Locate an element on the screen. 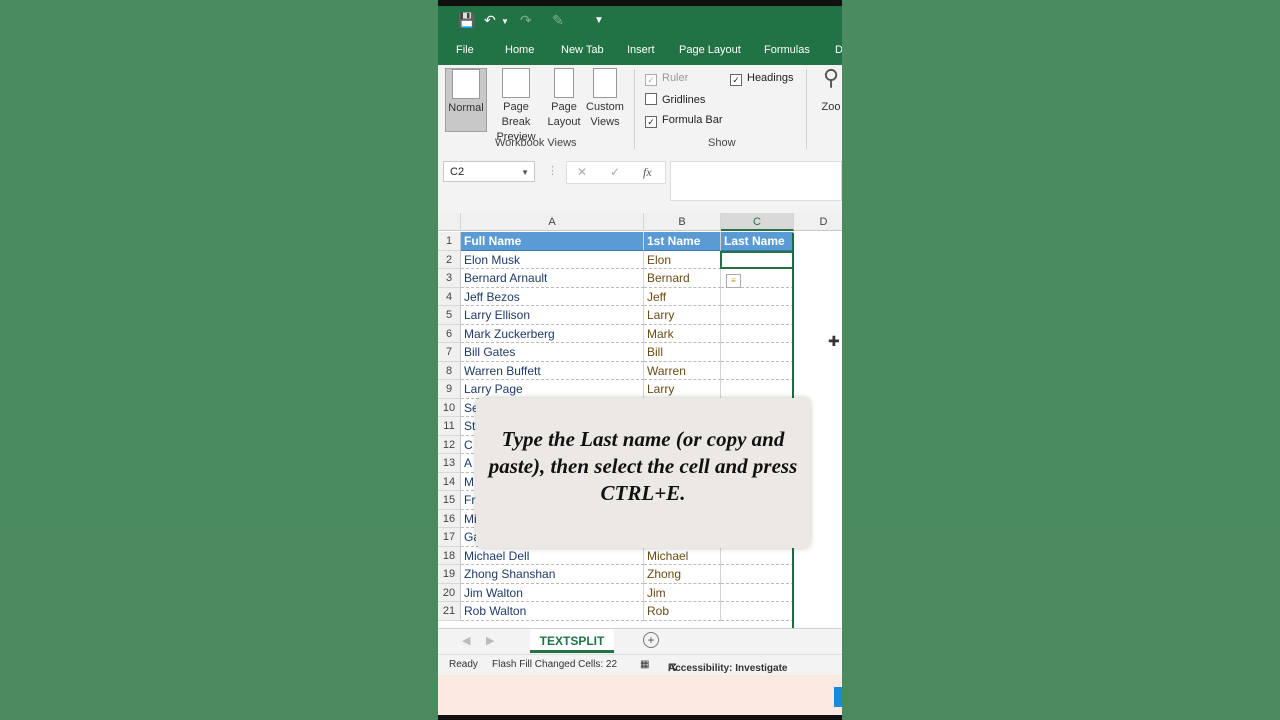  custom-views-button: Custom Views is located at coordinates (605, 99).